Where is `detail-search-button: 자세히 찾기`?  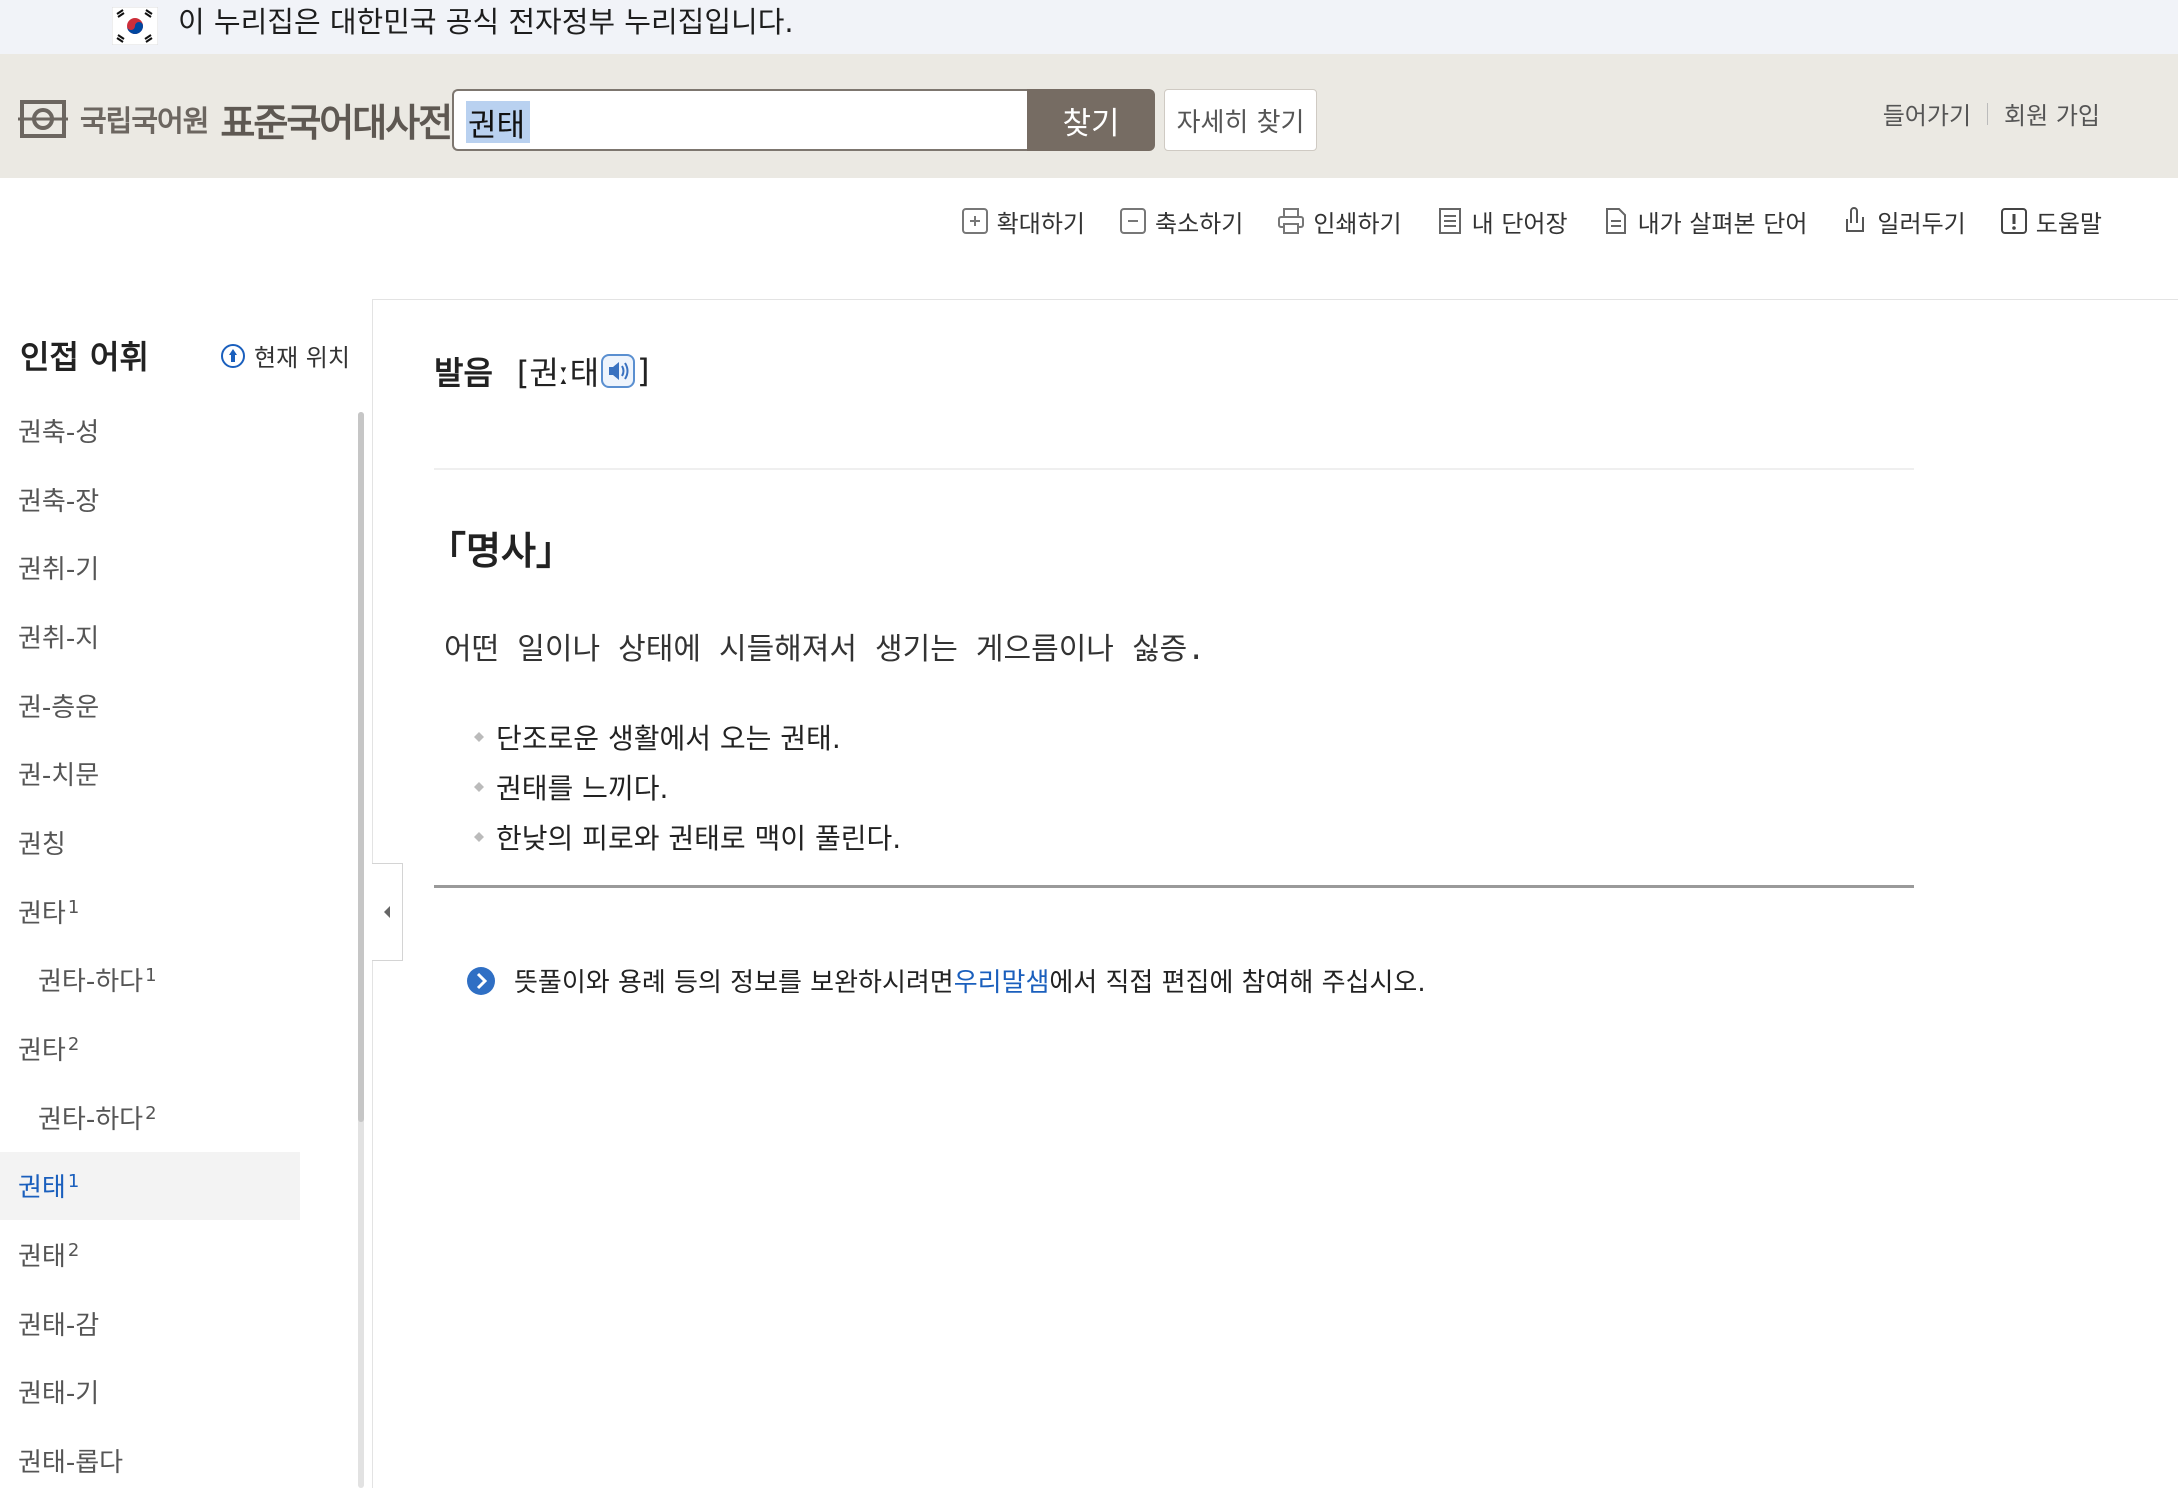
detail-search-button: 자세히 찾기 is located at coordinates (1240, 120).